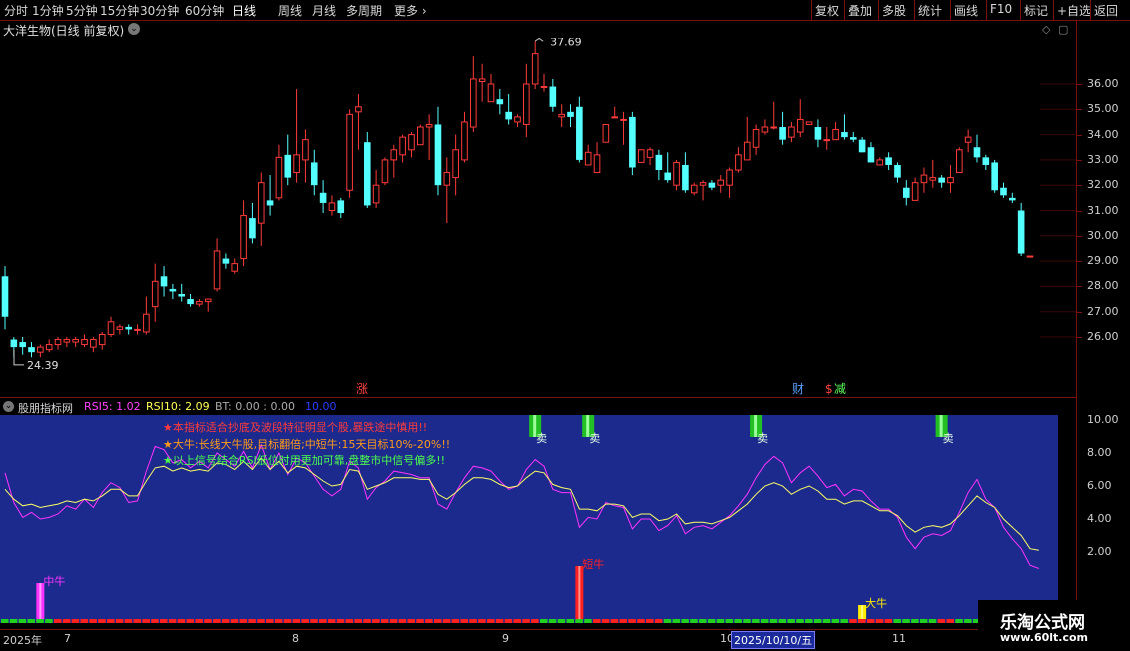 This screenshot has width=1130, height=651. What do you see at coordinates (829, 389) in the screenshot?
I see `event-marker: $` at bounding box center [829, 389].